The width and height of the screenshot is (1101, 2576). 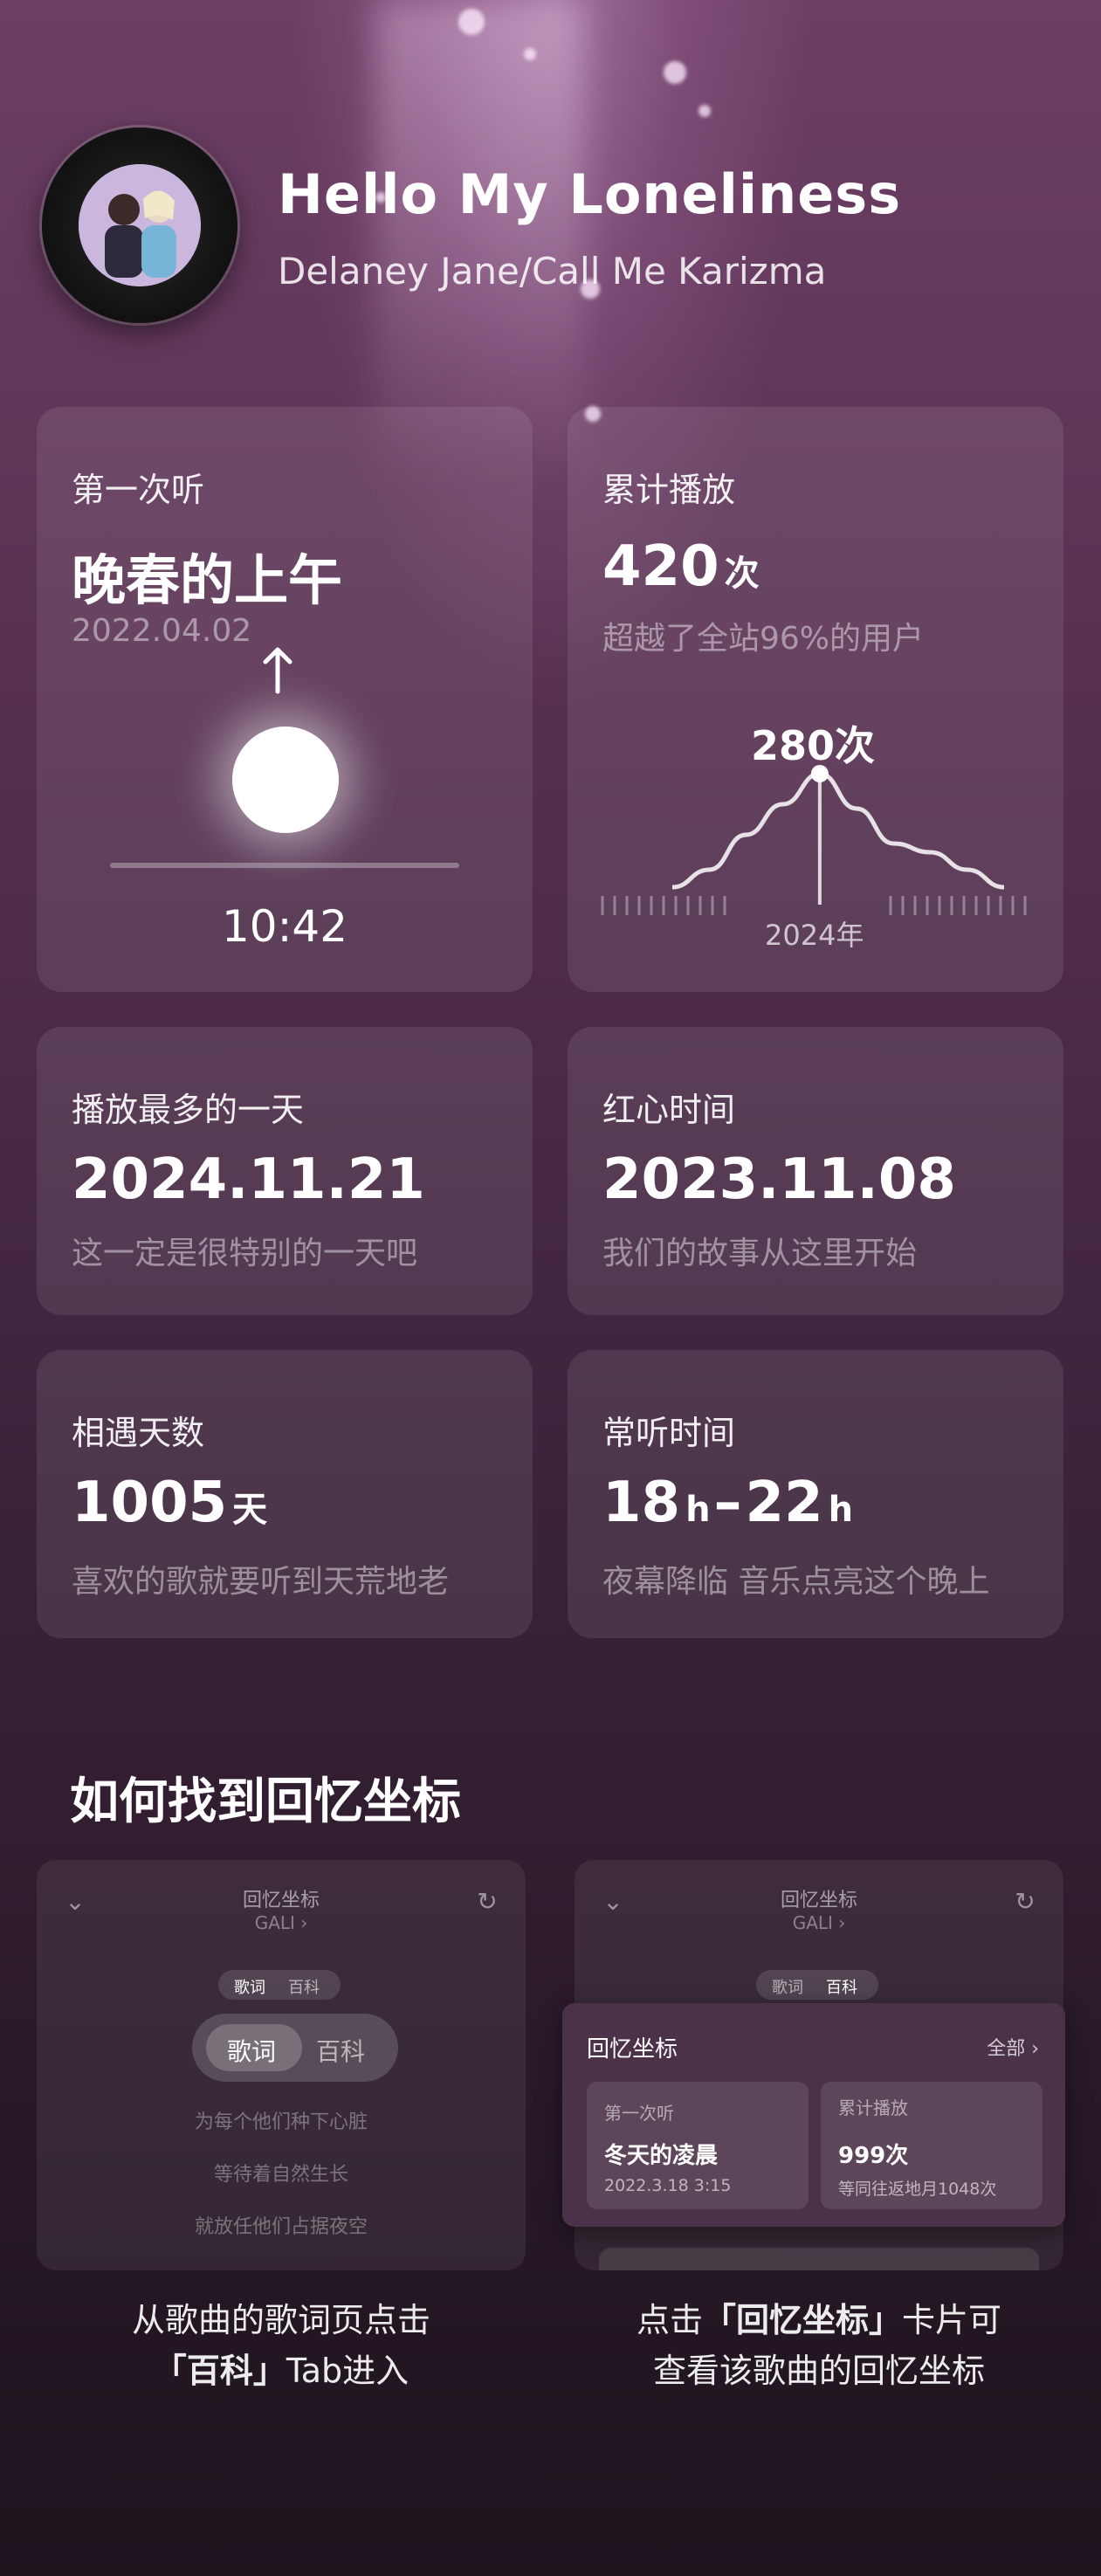 I want to click on plays-curve-chart, so click(x=814, y=840).